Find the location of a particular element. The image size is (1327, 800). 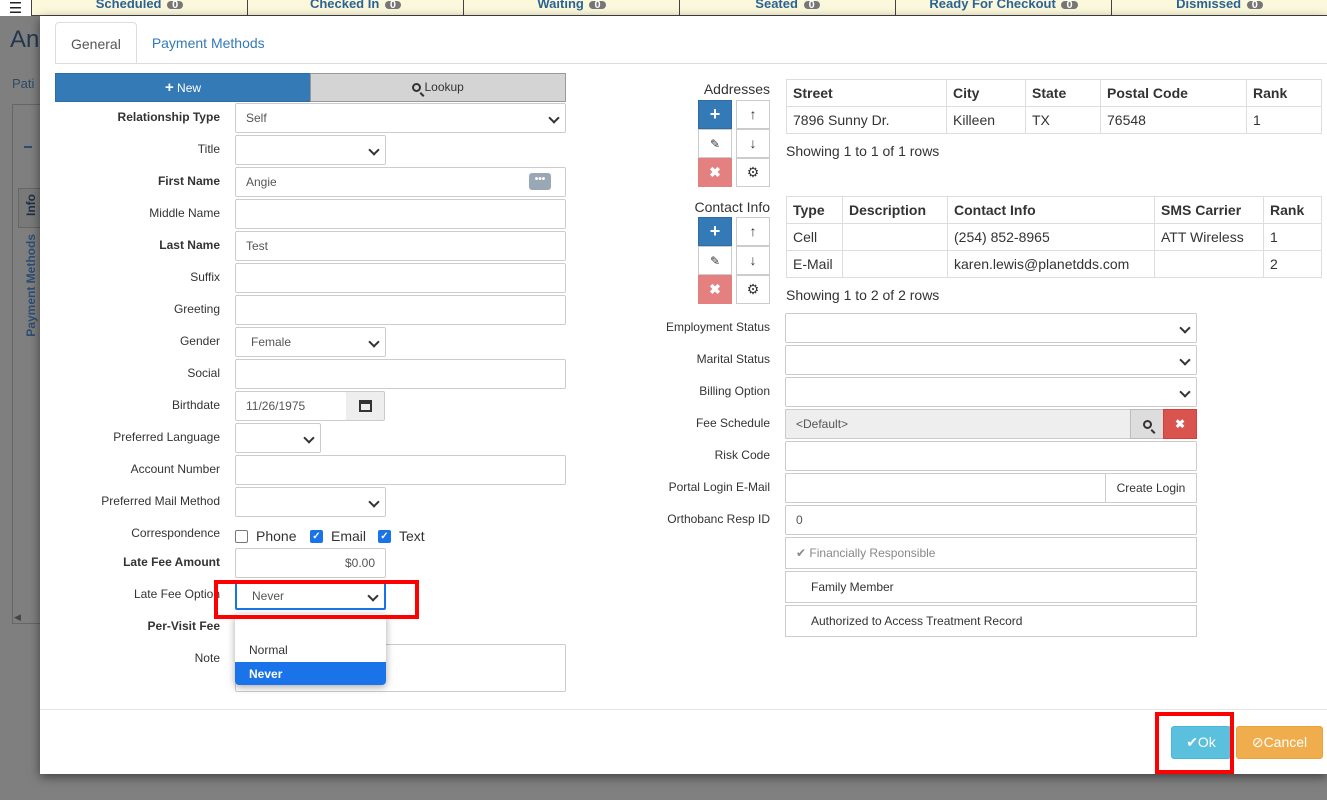

move-down-address-button: ↓ is located at coordinates (753, 143).